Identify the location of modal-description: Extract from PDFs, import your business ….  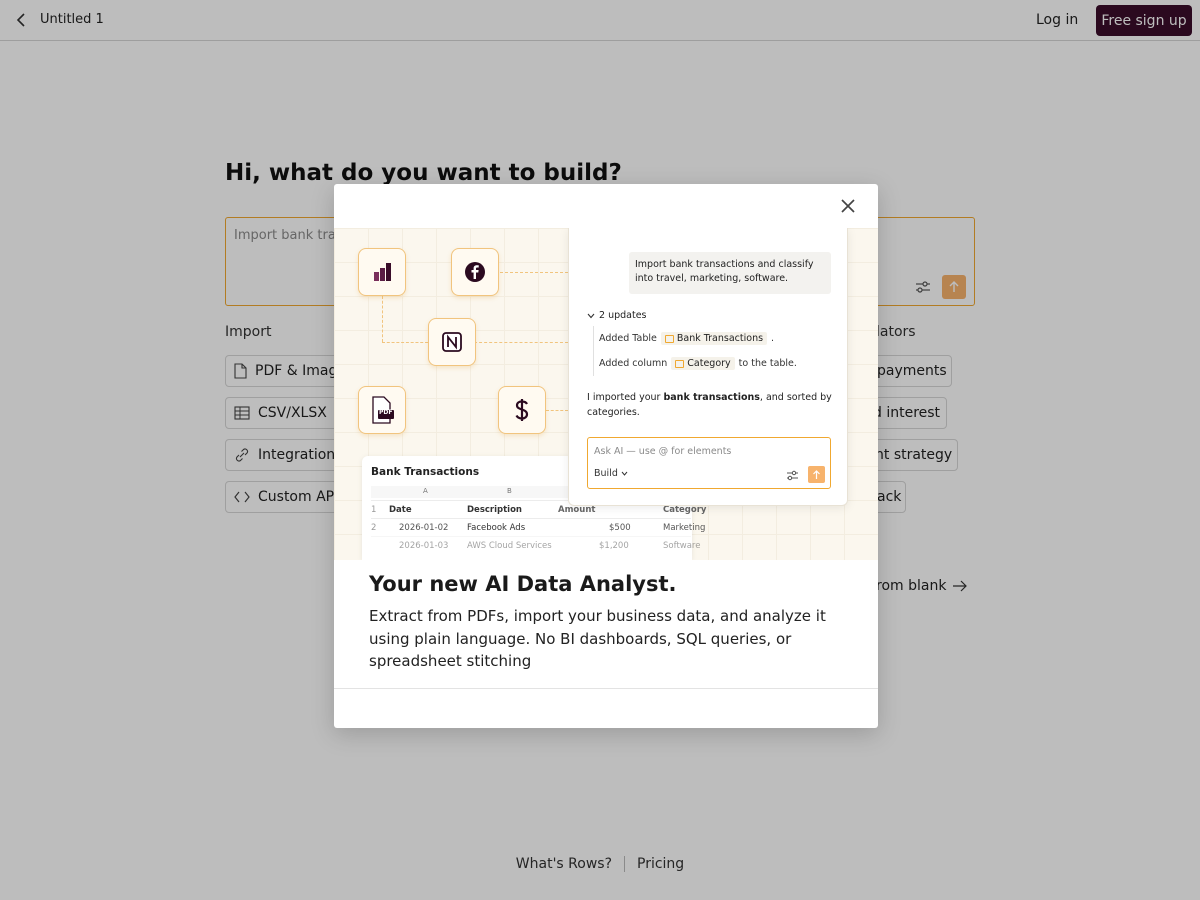
(597, 638).